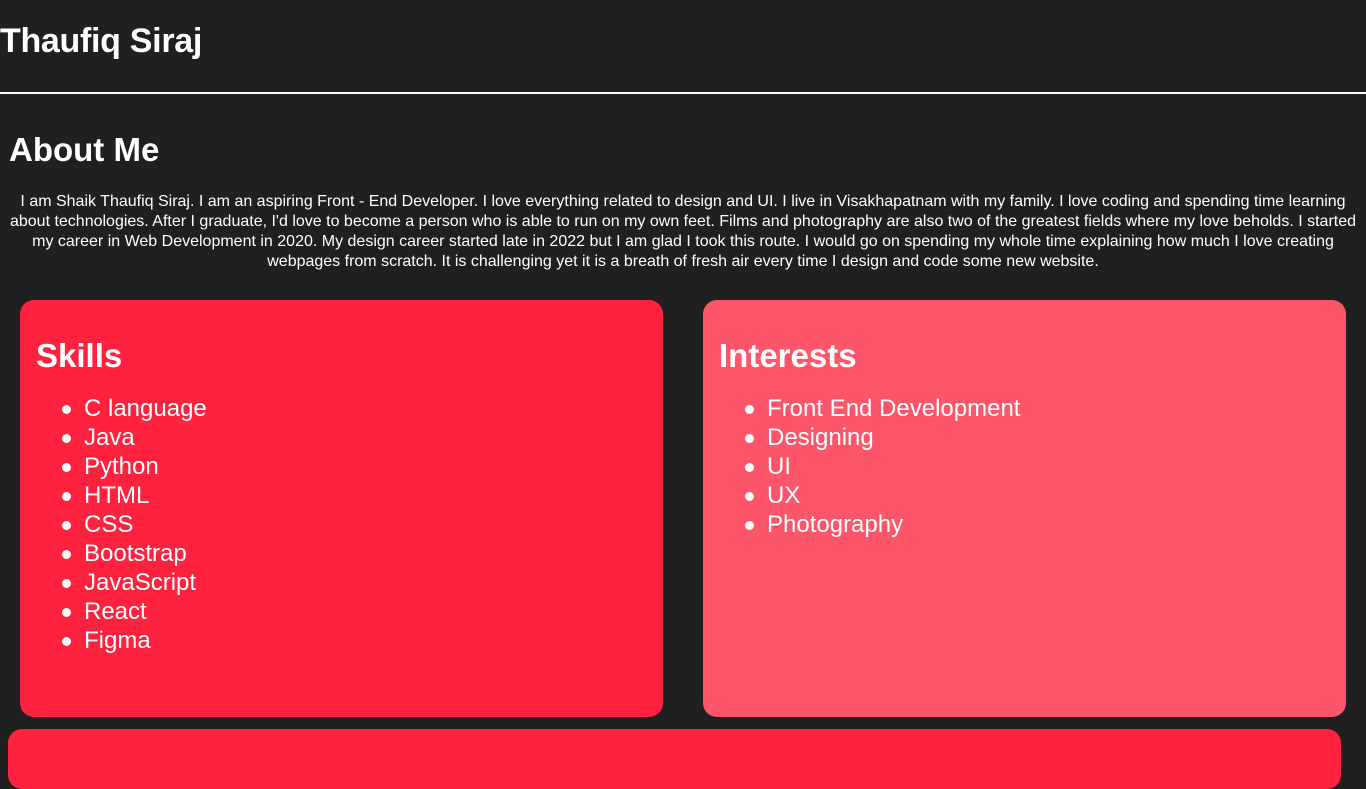  What do you see at coordinates (101, 41) in the screenshot?
I see `site-title: Thaufiq Siraj` at bounding box center [101, 41].